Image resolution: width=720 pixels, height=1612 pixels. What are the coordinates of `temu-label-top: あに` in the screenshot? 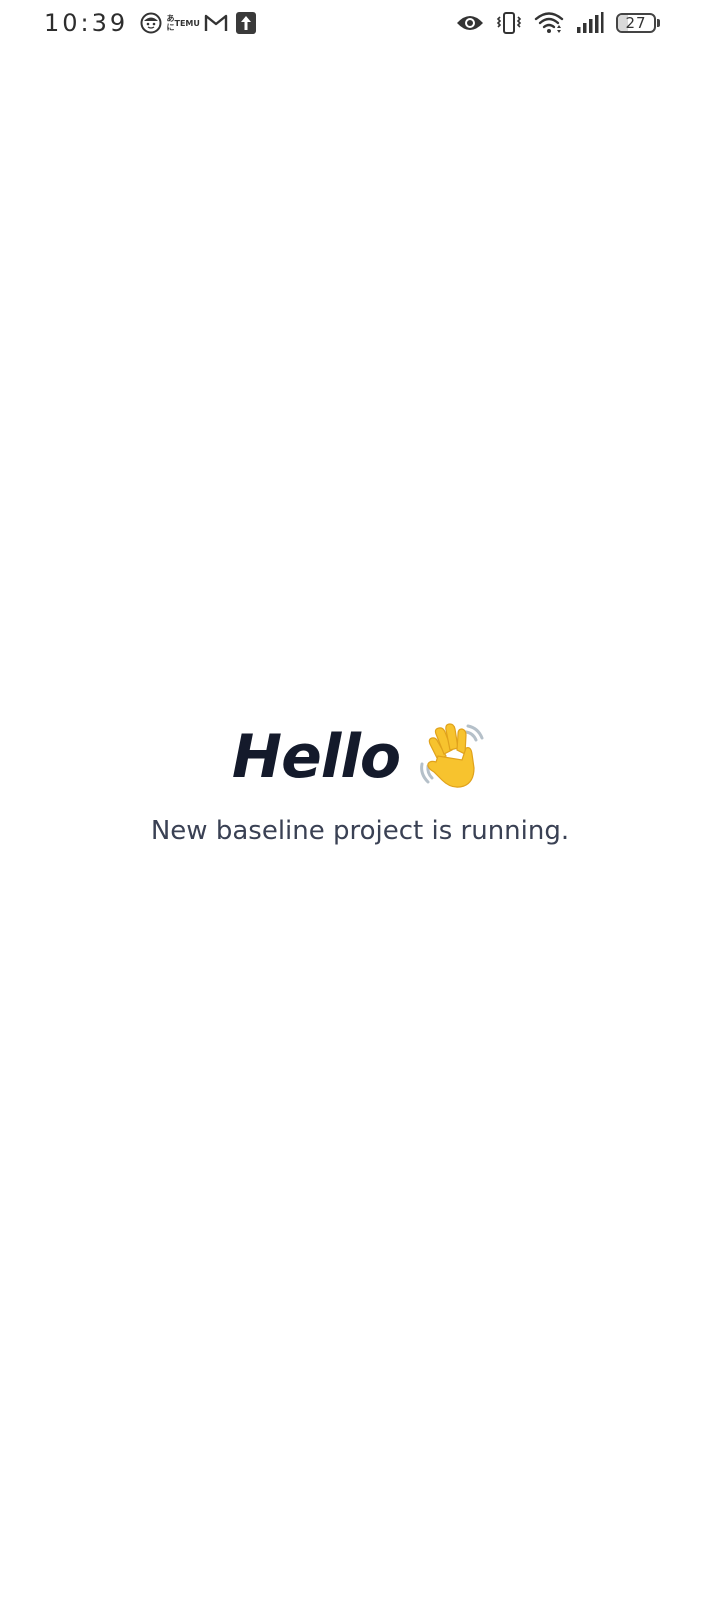 It's located at (170, 23).